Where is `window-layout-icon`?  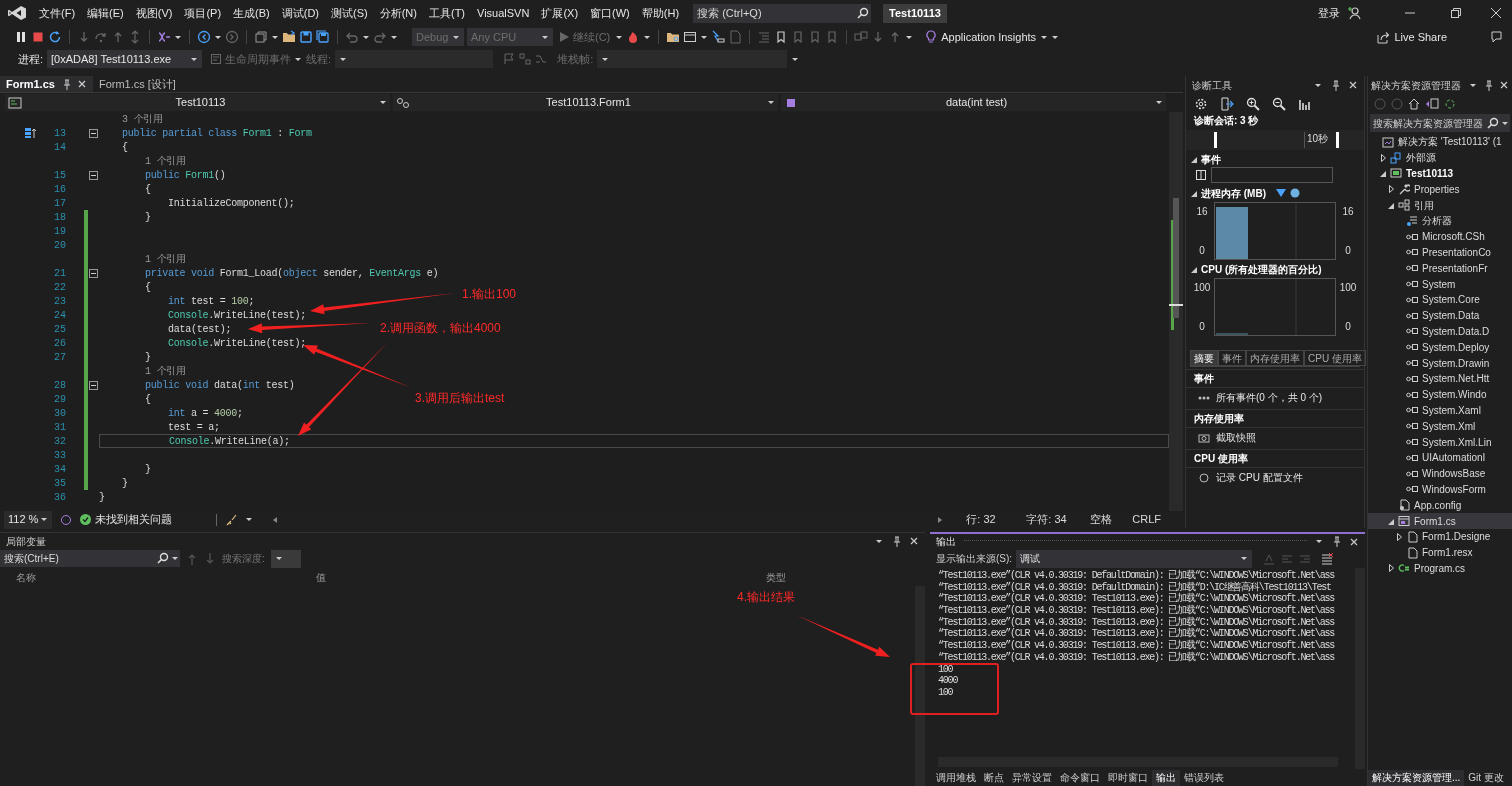 window-layout-icon is located at coordinates (690, 37).